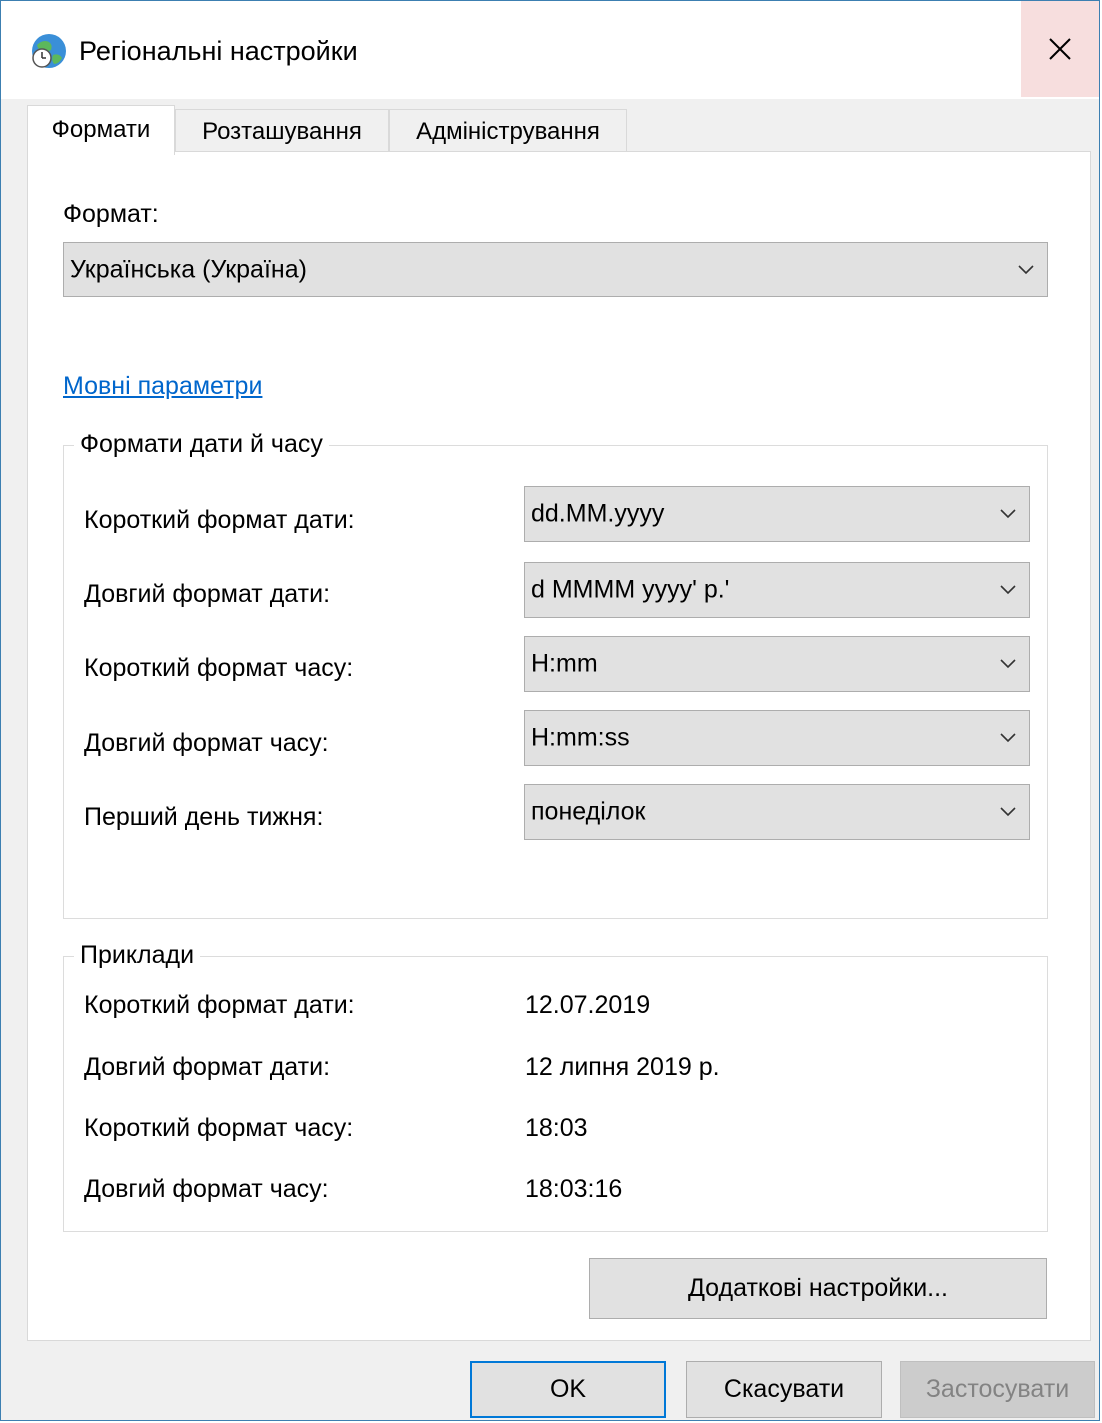  What do you see at coordinates (188, 269) in the screenshot?
I see `format-select-value: Українська (Україна)` at bounding box center [188, 269].